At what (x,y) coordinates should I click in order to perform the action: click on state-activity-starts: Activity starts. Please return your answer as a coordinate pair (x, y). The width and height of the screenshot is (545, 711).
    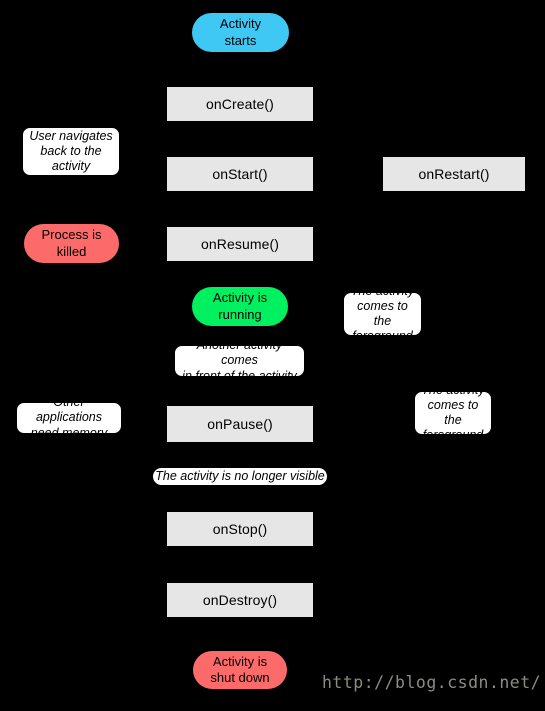
    Looking at the image, I should click on (240, 32).